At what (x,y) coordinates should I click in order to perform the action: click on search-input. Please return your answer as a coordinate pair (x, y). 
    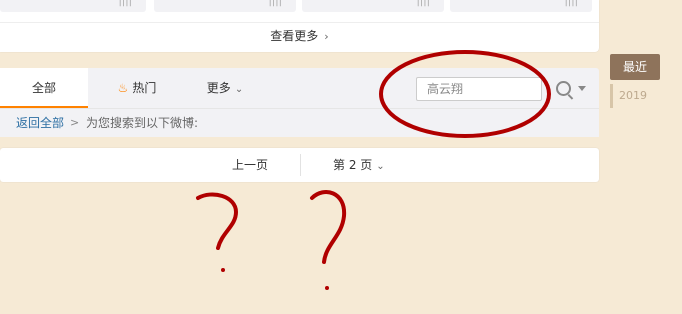
    Looking at the image, I should click on (477, 89).